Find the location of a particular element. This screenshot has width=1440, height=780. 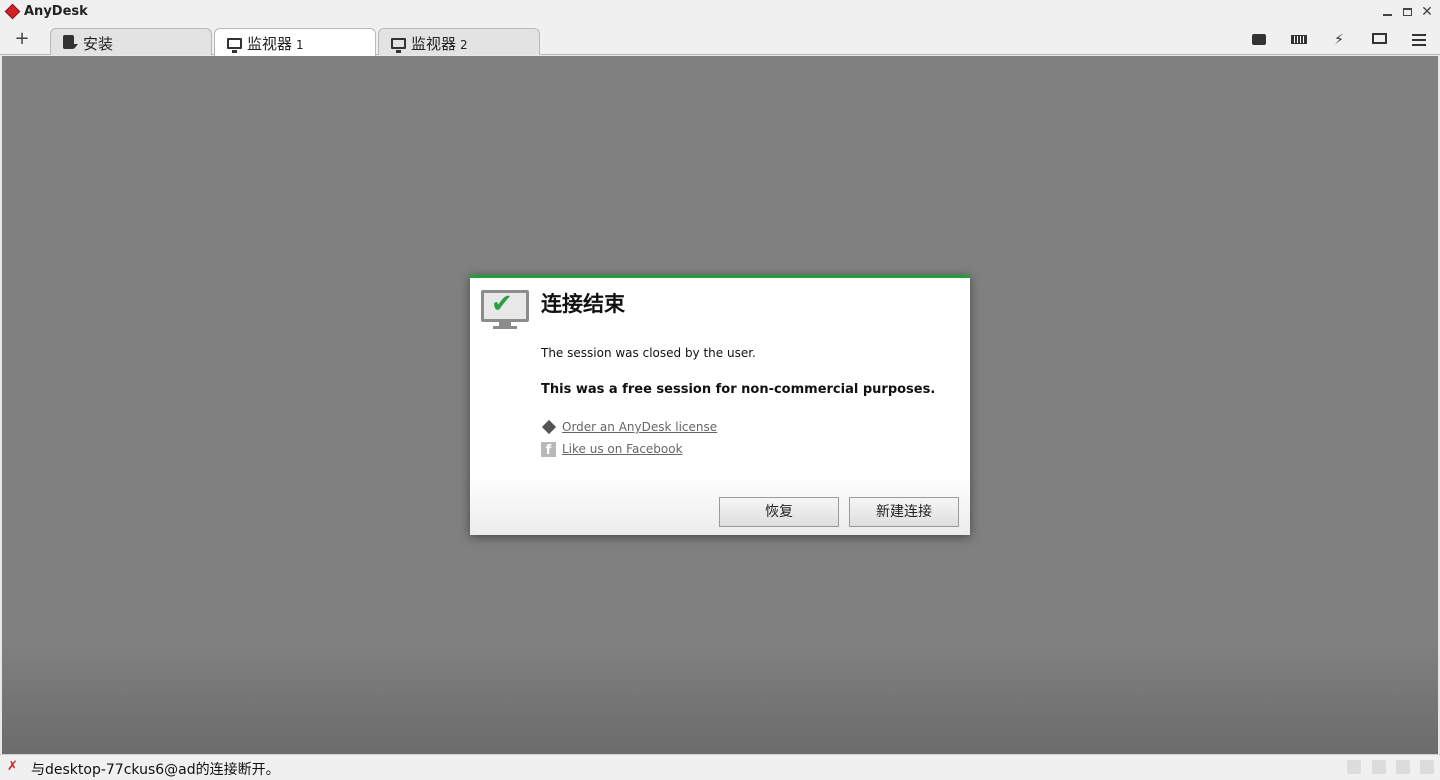

tab-install-label: 安装 is located at coordinates (98, 44).